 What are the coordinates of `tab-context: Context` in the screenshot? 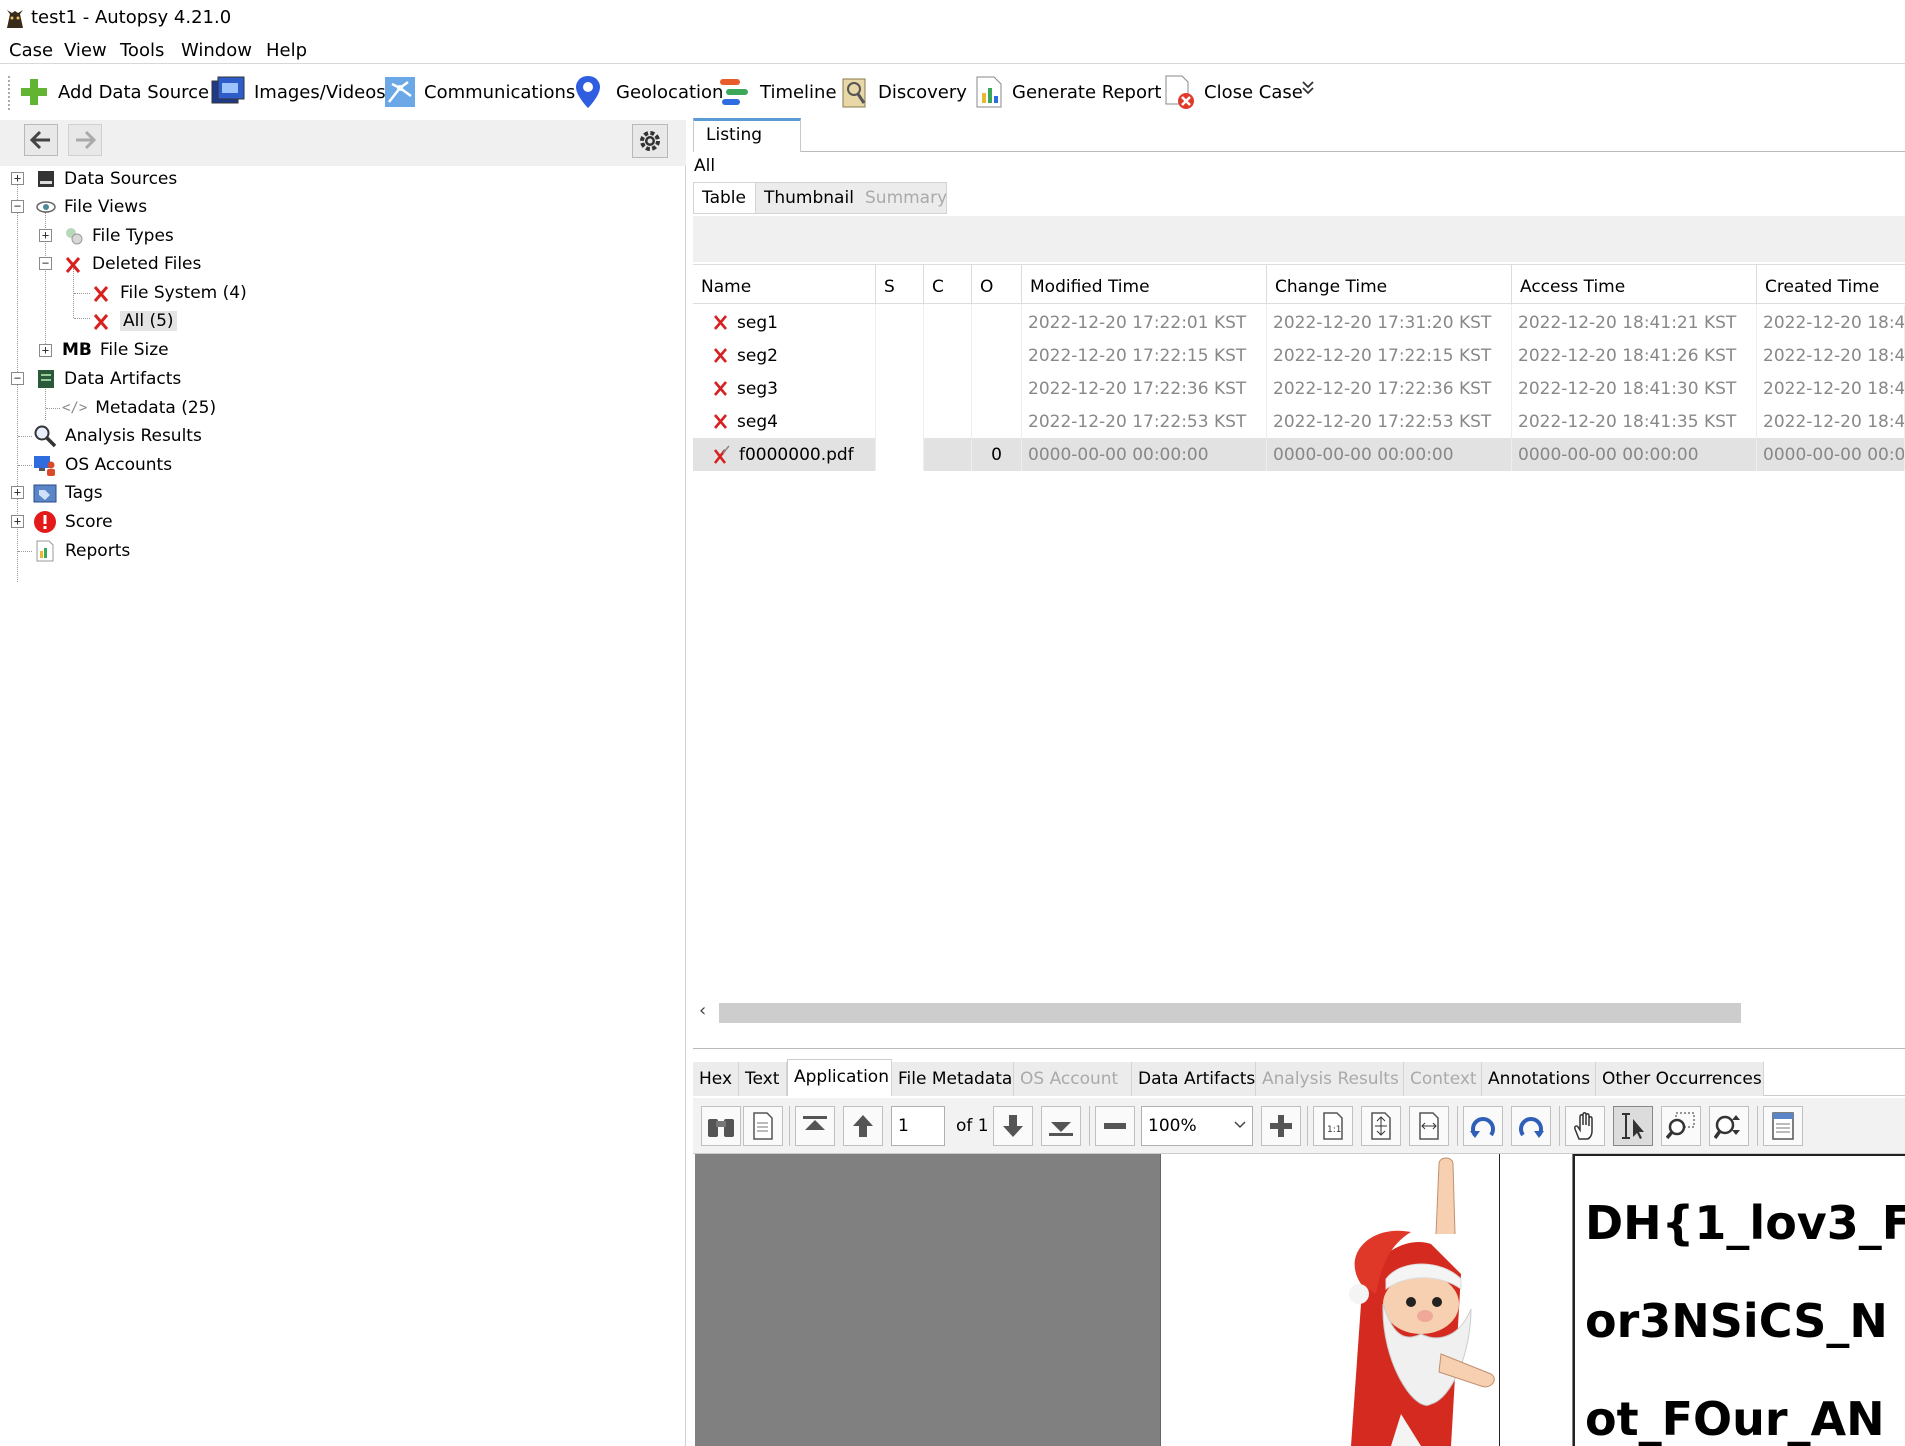 It's located at (1443, 1079).